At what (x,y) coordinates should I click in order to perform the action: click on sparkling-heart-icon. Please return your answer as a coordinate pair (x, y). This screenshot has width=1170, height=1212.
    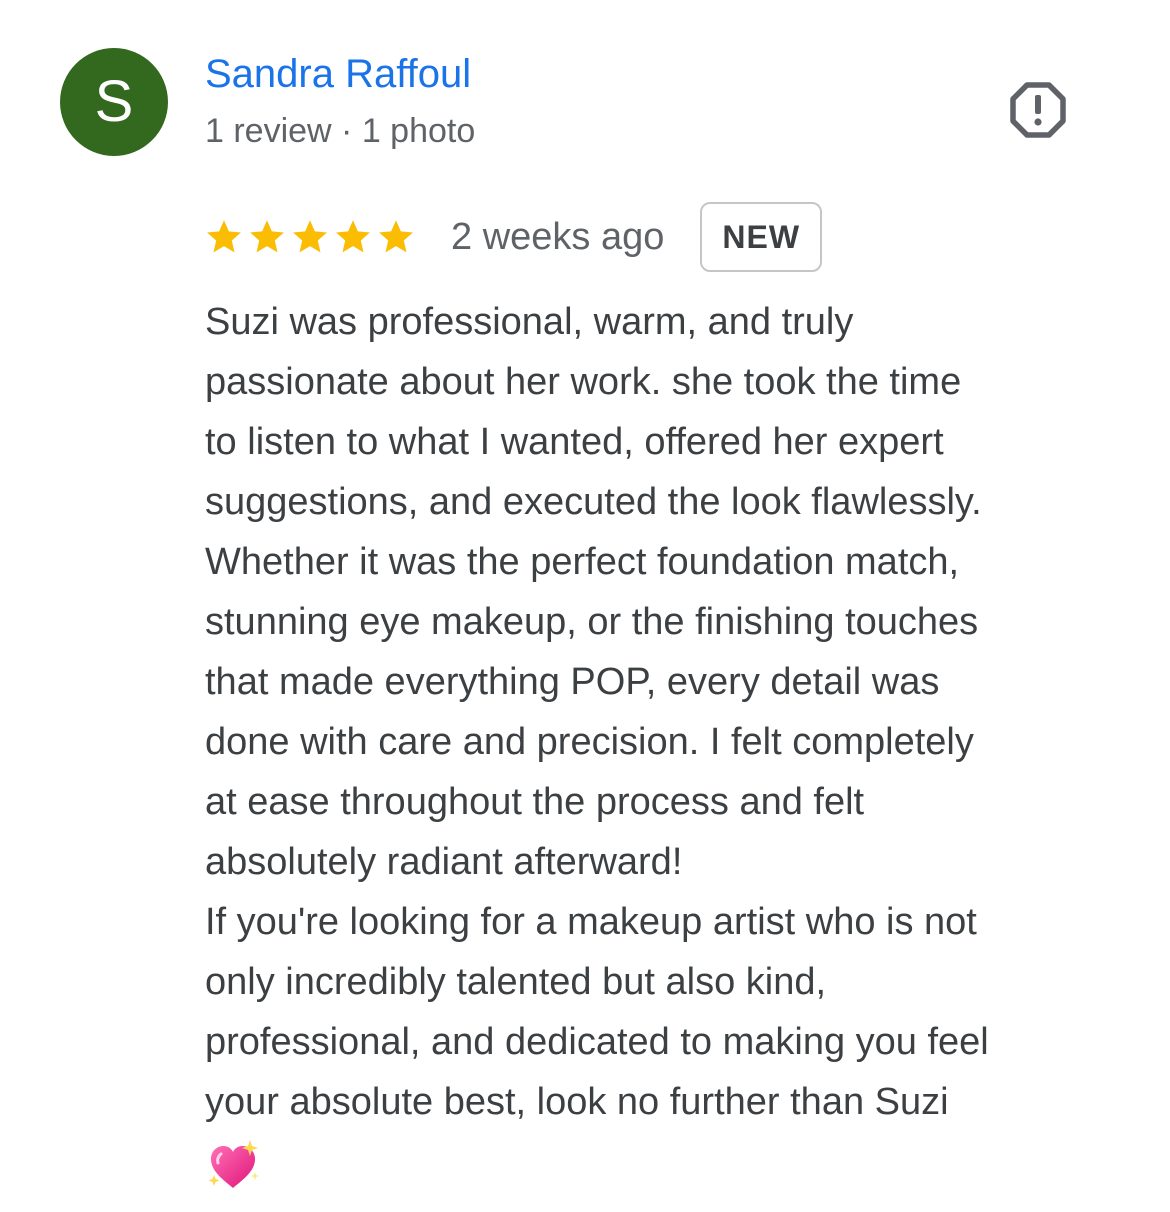
    Looking at the image, I should click on (233, 1166).